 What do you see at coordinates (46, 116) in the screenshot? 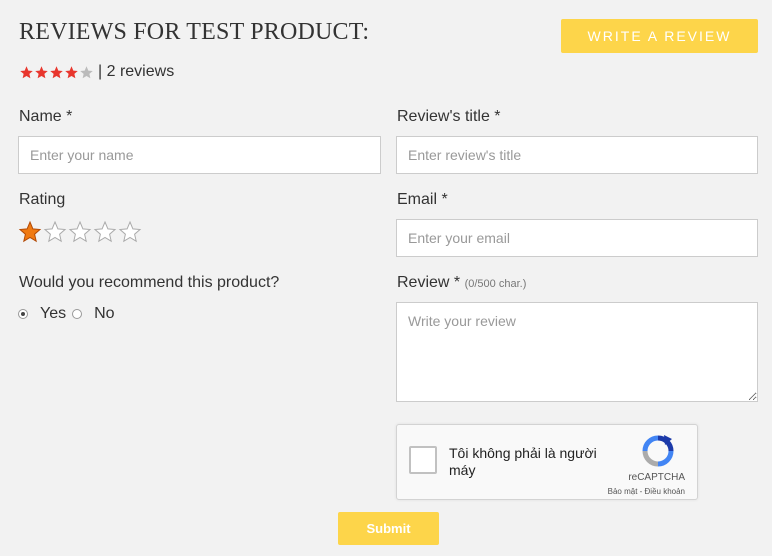
I see `name-label: Name *` at bounding box center [46, 116].